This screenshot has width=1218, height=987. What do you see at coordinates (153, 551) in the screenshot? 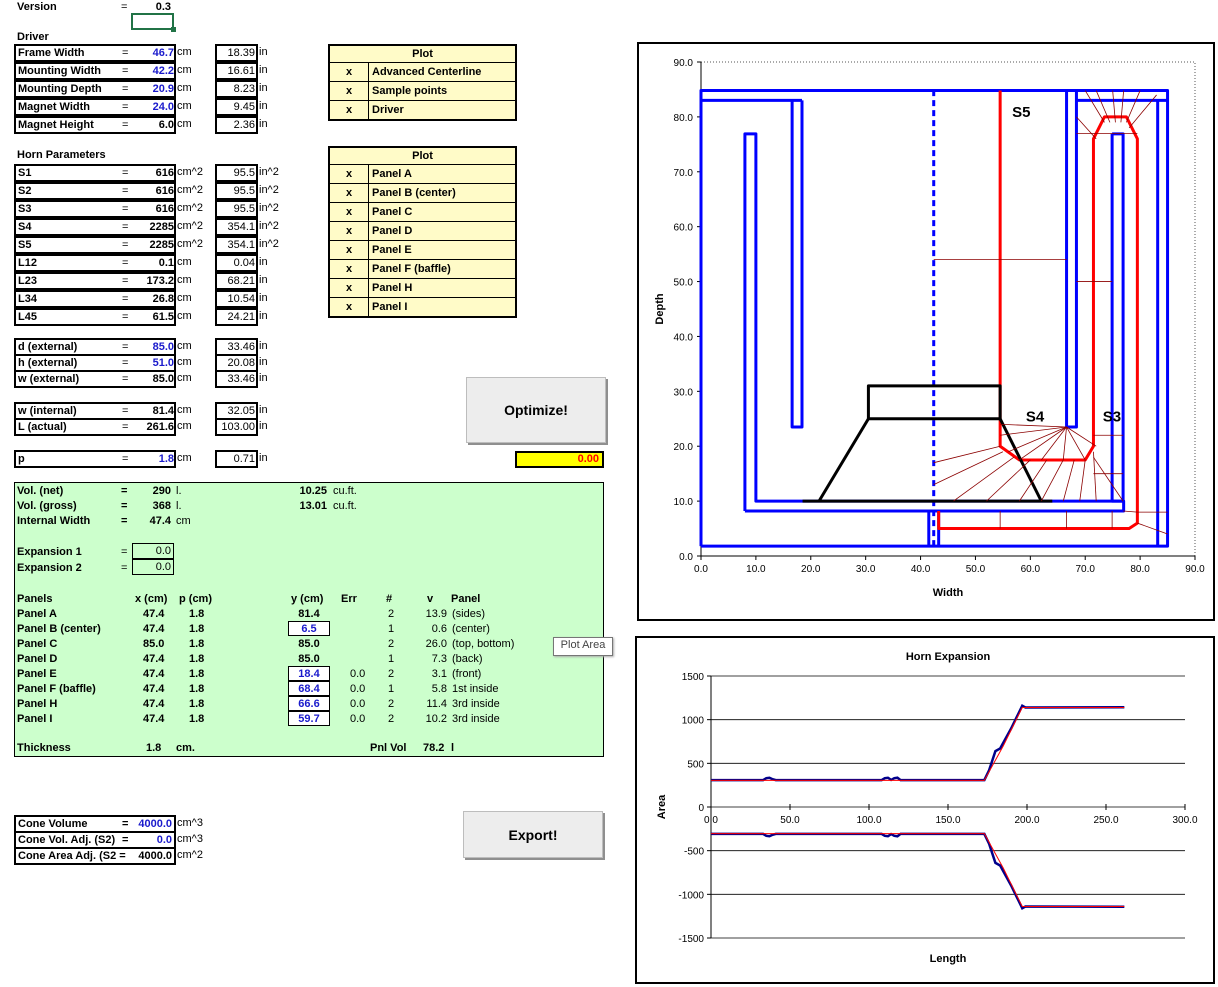
I see `expansion1-input: 0.0` at bounding box center [153, 551].